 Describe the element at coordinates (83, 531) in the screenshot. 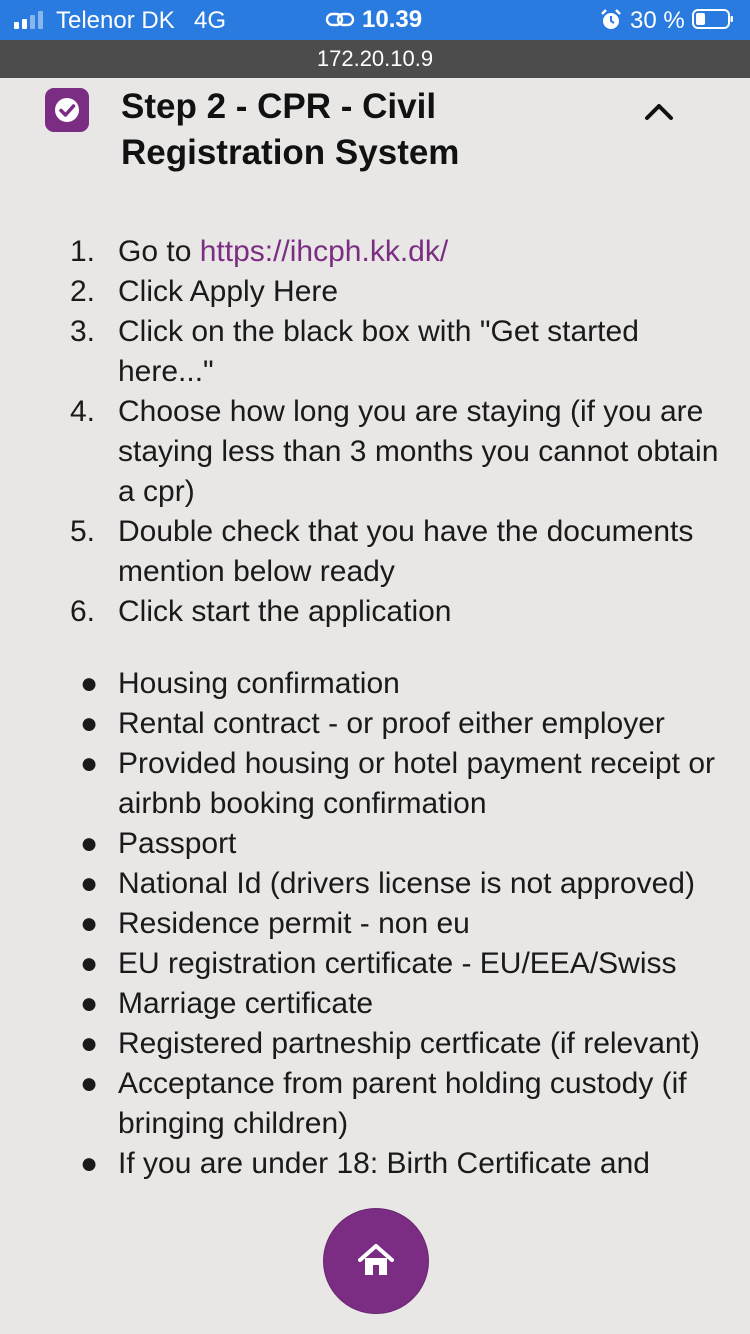

I see `step-number: 5.` at that location.